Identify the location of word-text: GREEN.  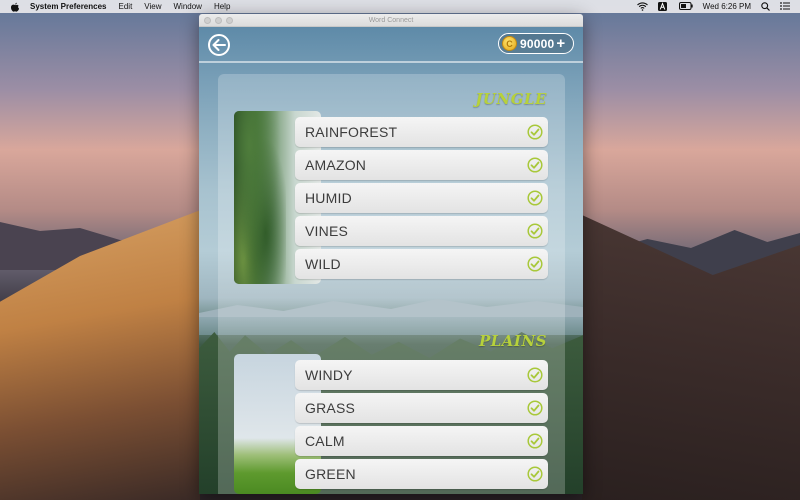
(330, 474).